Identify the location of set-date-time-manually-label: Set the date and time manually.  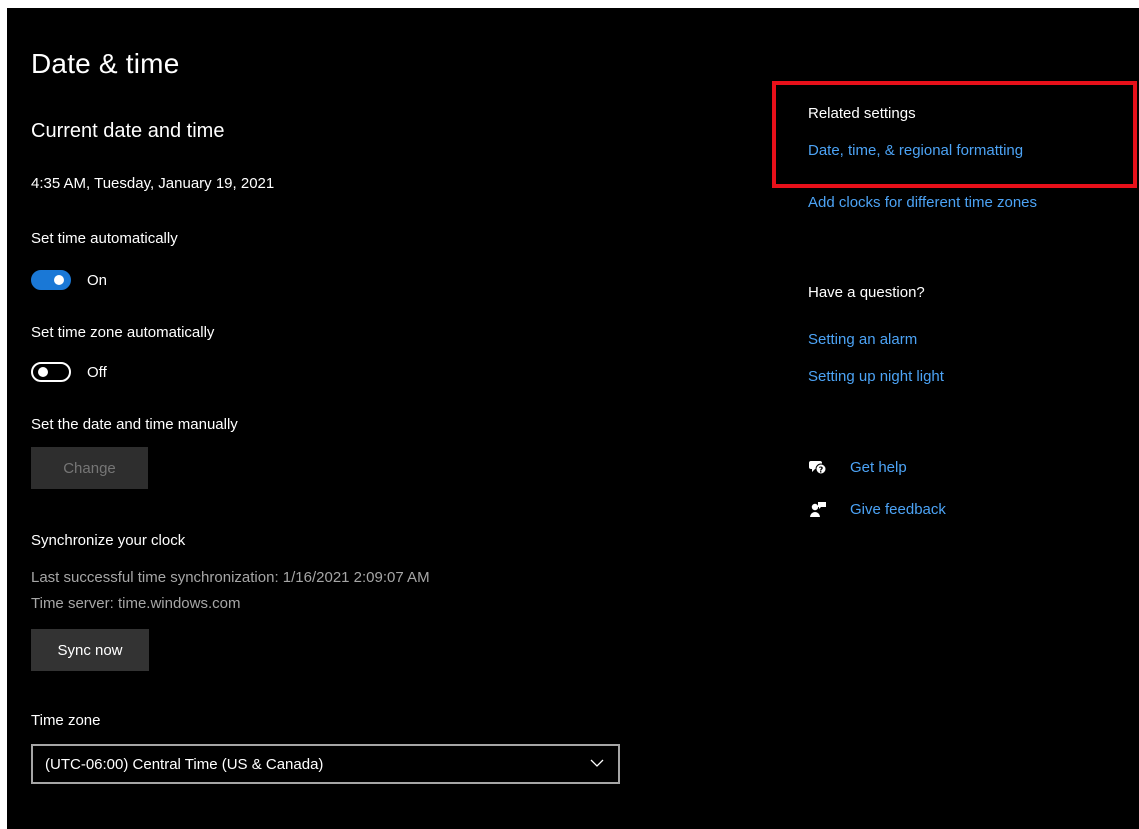
(134, 424).